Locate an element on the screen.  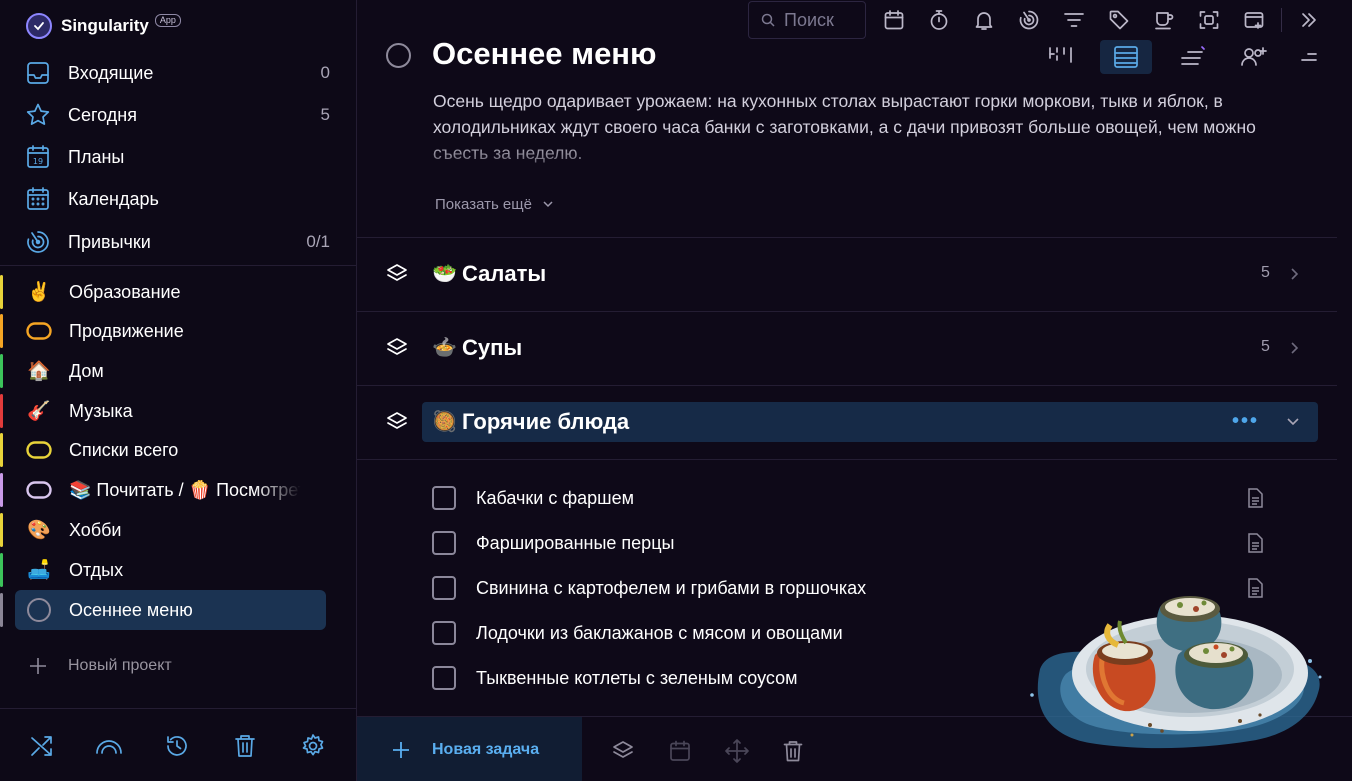
show-more-button: Показать ещё is located at coordinates (494, 204).